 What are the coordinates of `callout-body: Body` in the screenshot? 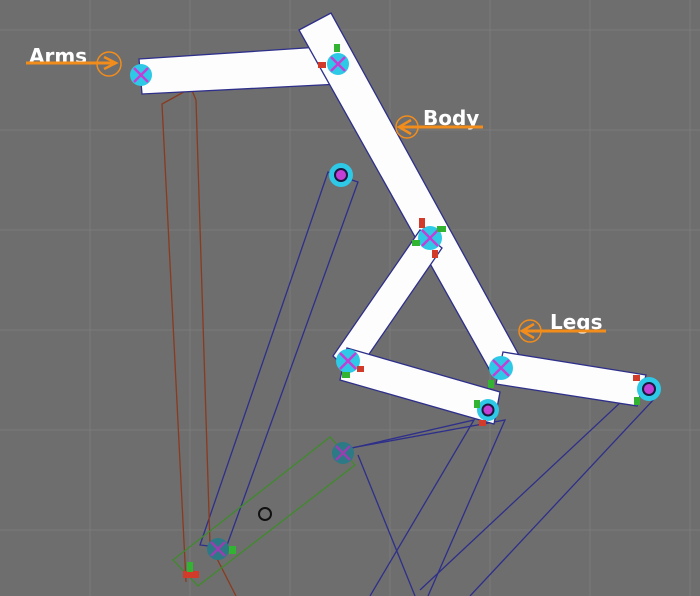 It's located at (439, 122).